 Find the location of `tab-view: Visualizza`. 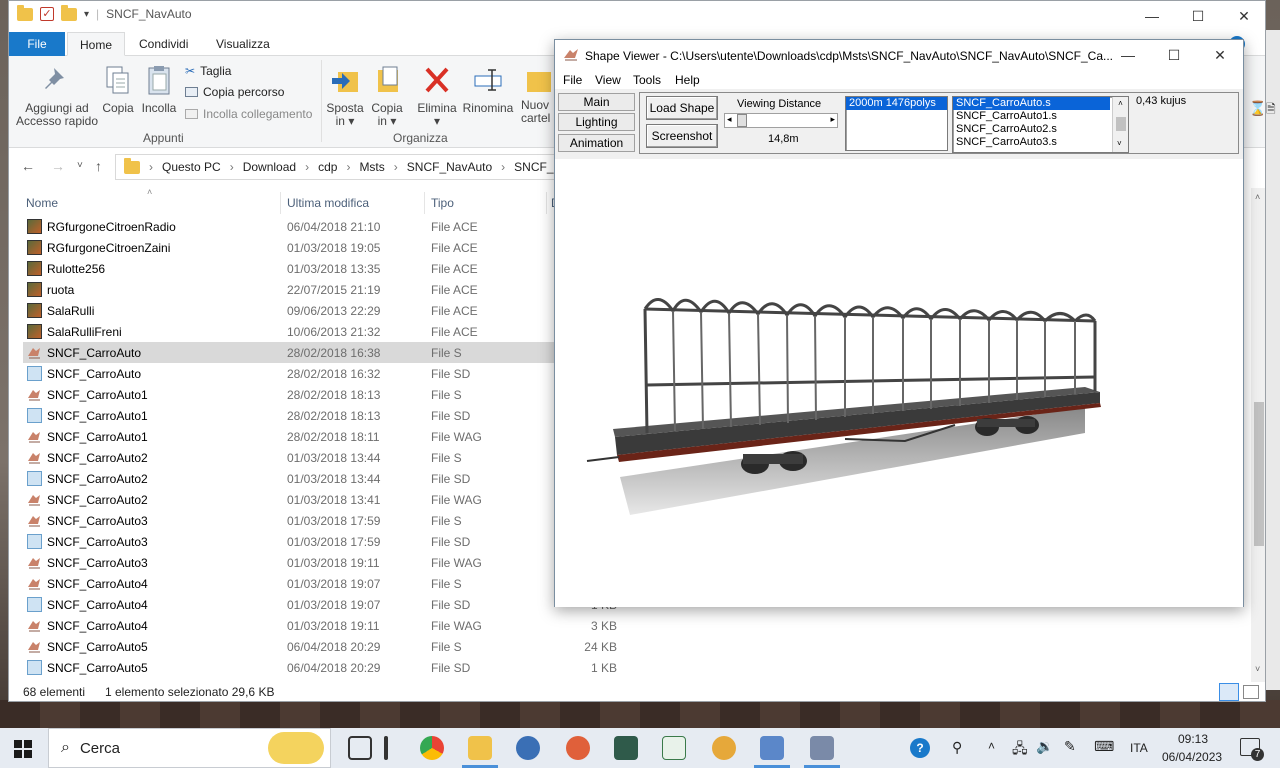

tab-view: Visualizza is located at coordinates (243, 44).